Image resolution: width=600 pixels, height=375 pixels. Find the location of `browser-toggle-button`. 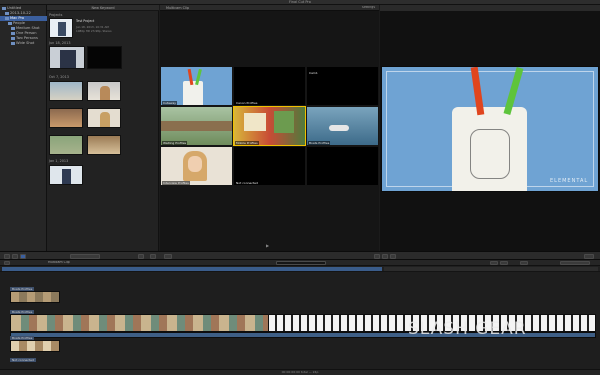

browser-toggle-button is located at coordinates (23, 256).